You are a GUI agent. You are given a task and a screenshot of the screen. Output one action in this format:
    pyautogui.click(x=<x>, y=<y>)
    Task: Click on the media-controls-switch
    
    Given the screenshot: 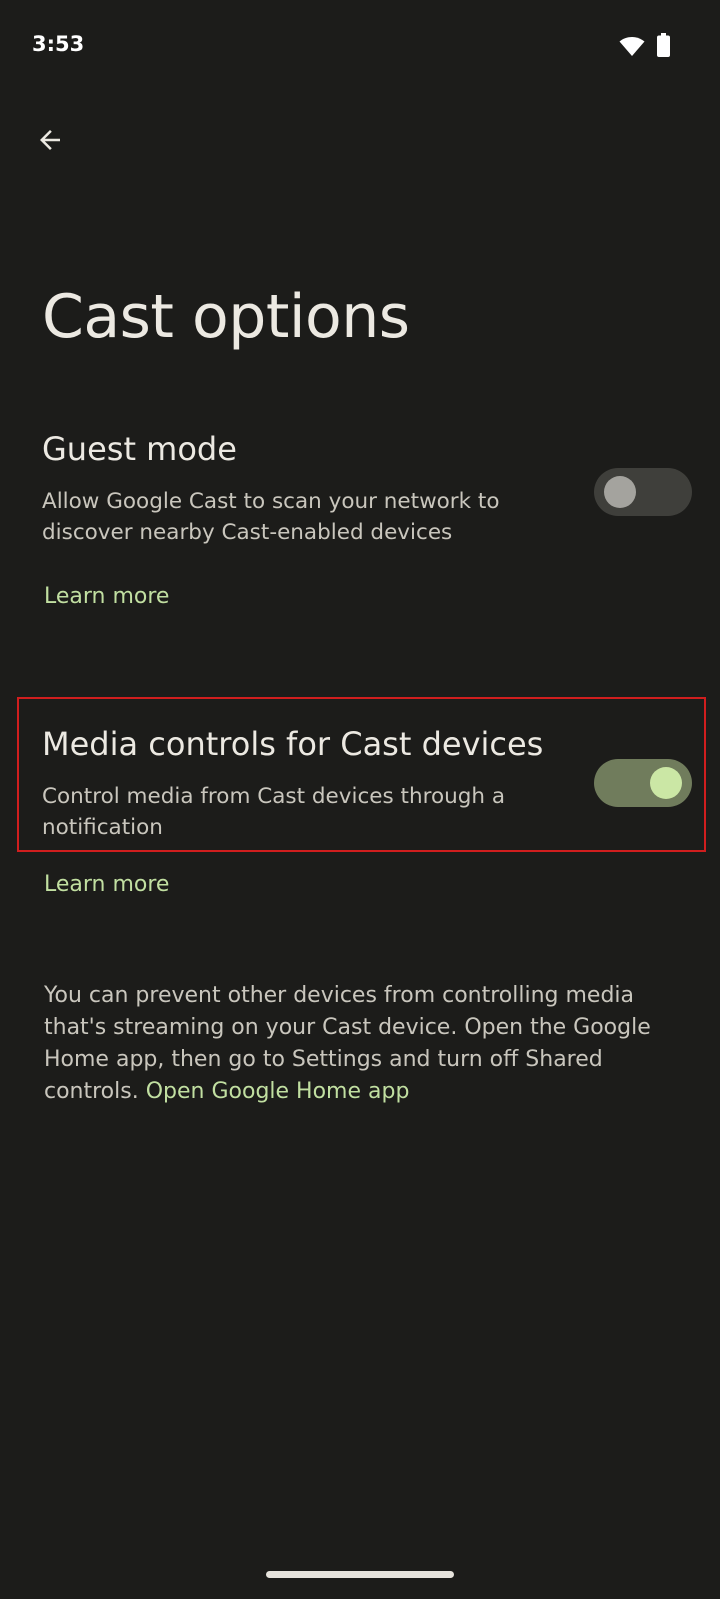 What is the action you would take?
    pyautogui.click(x=643, y=783)
    